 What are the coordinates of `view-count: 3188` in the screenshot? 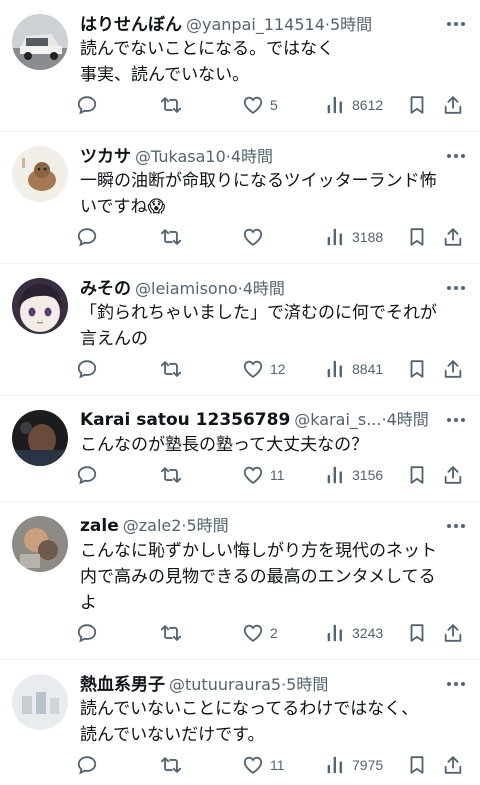 It's located at (368, 237).